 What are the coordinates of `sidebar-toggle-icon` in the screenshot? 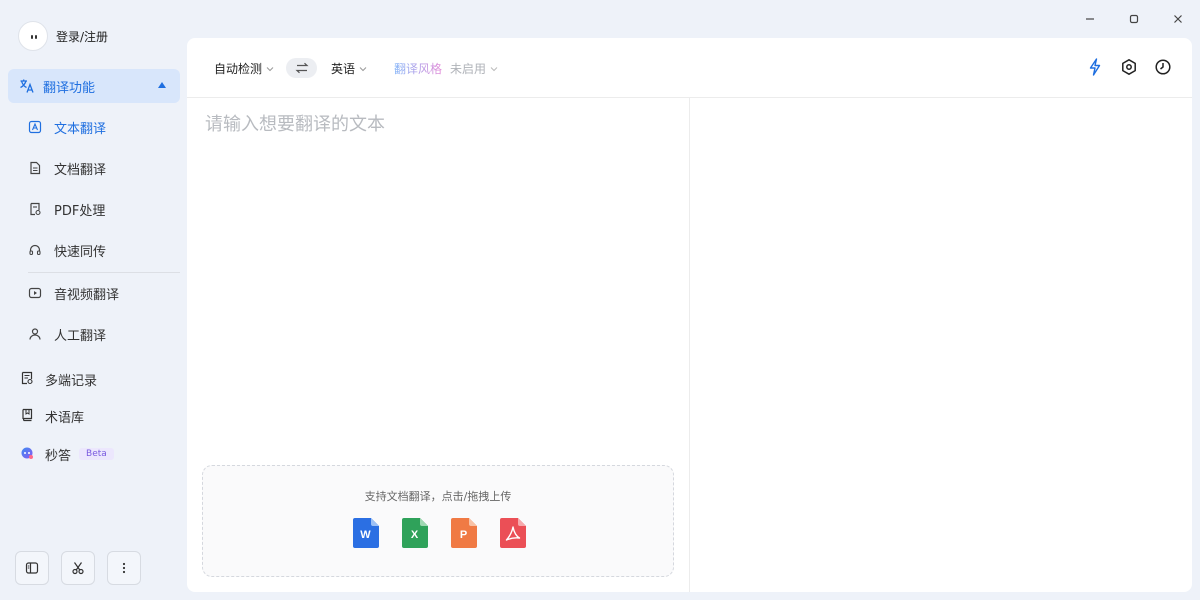 It's located at (32, 568).